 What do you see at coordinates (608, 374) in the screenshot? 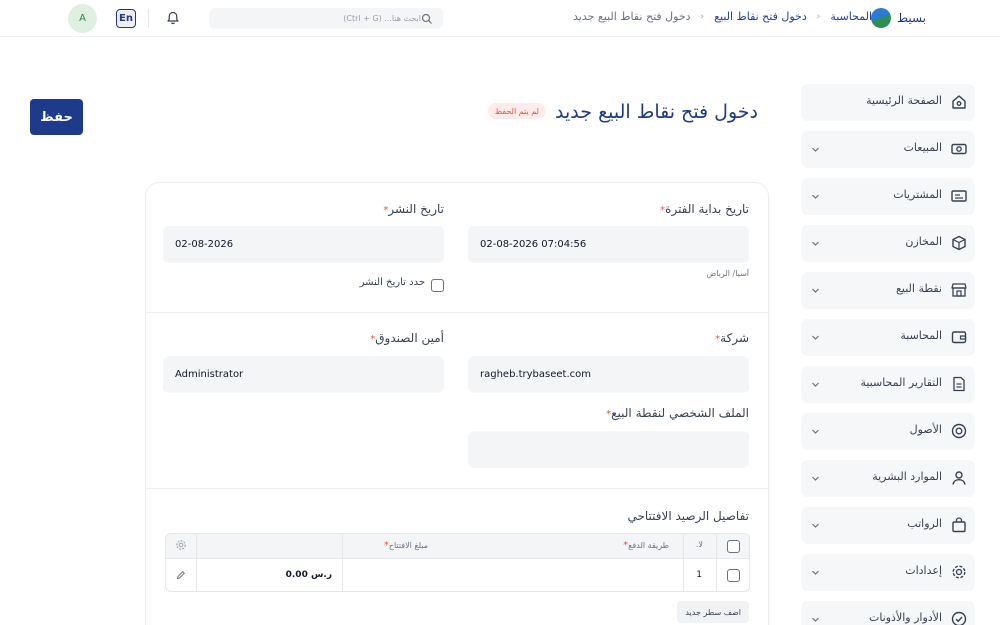
I see `company-field: ragheb.trybaseet.com` at bounding box center [608, 374].